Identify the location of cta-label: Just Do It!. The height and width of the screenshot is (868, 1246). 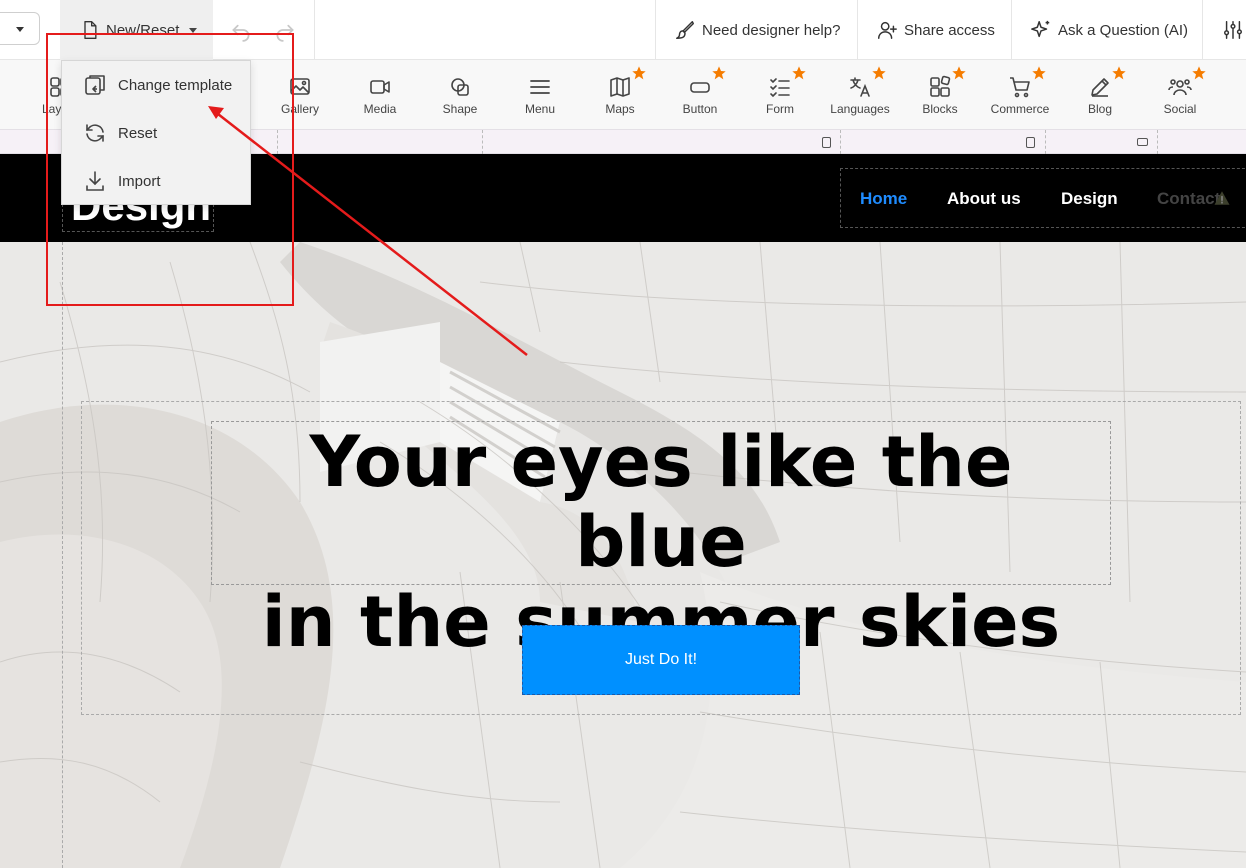
(661, 659).